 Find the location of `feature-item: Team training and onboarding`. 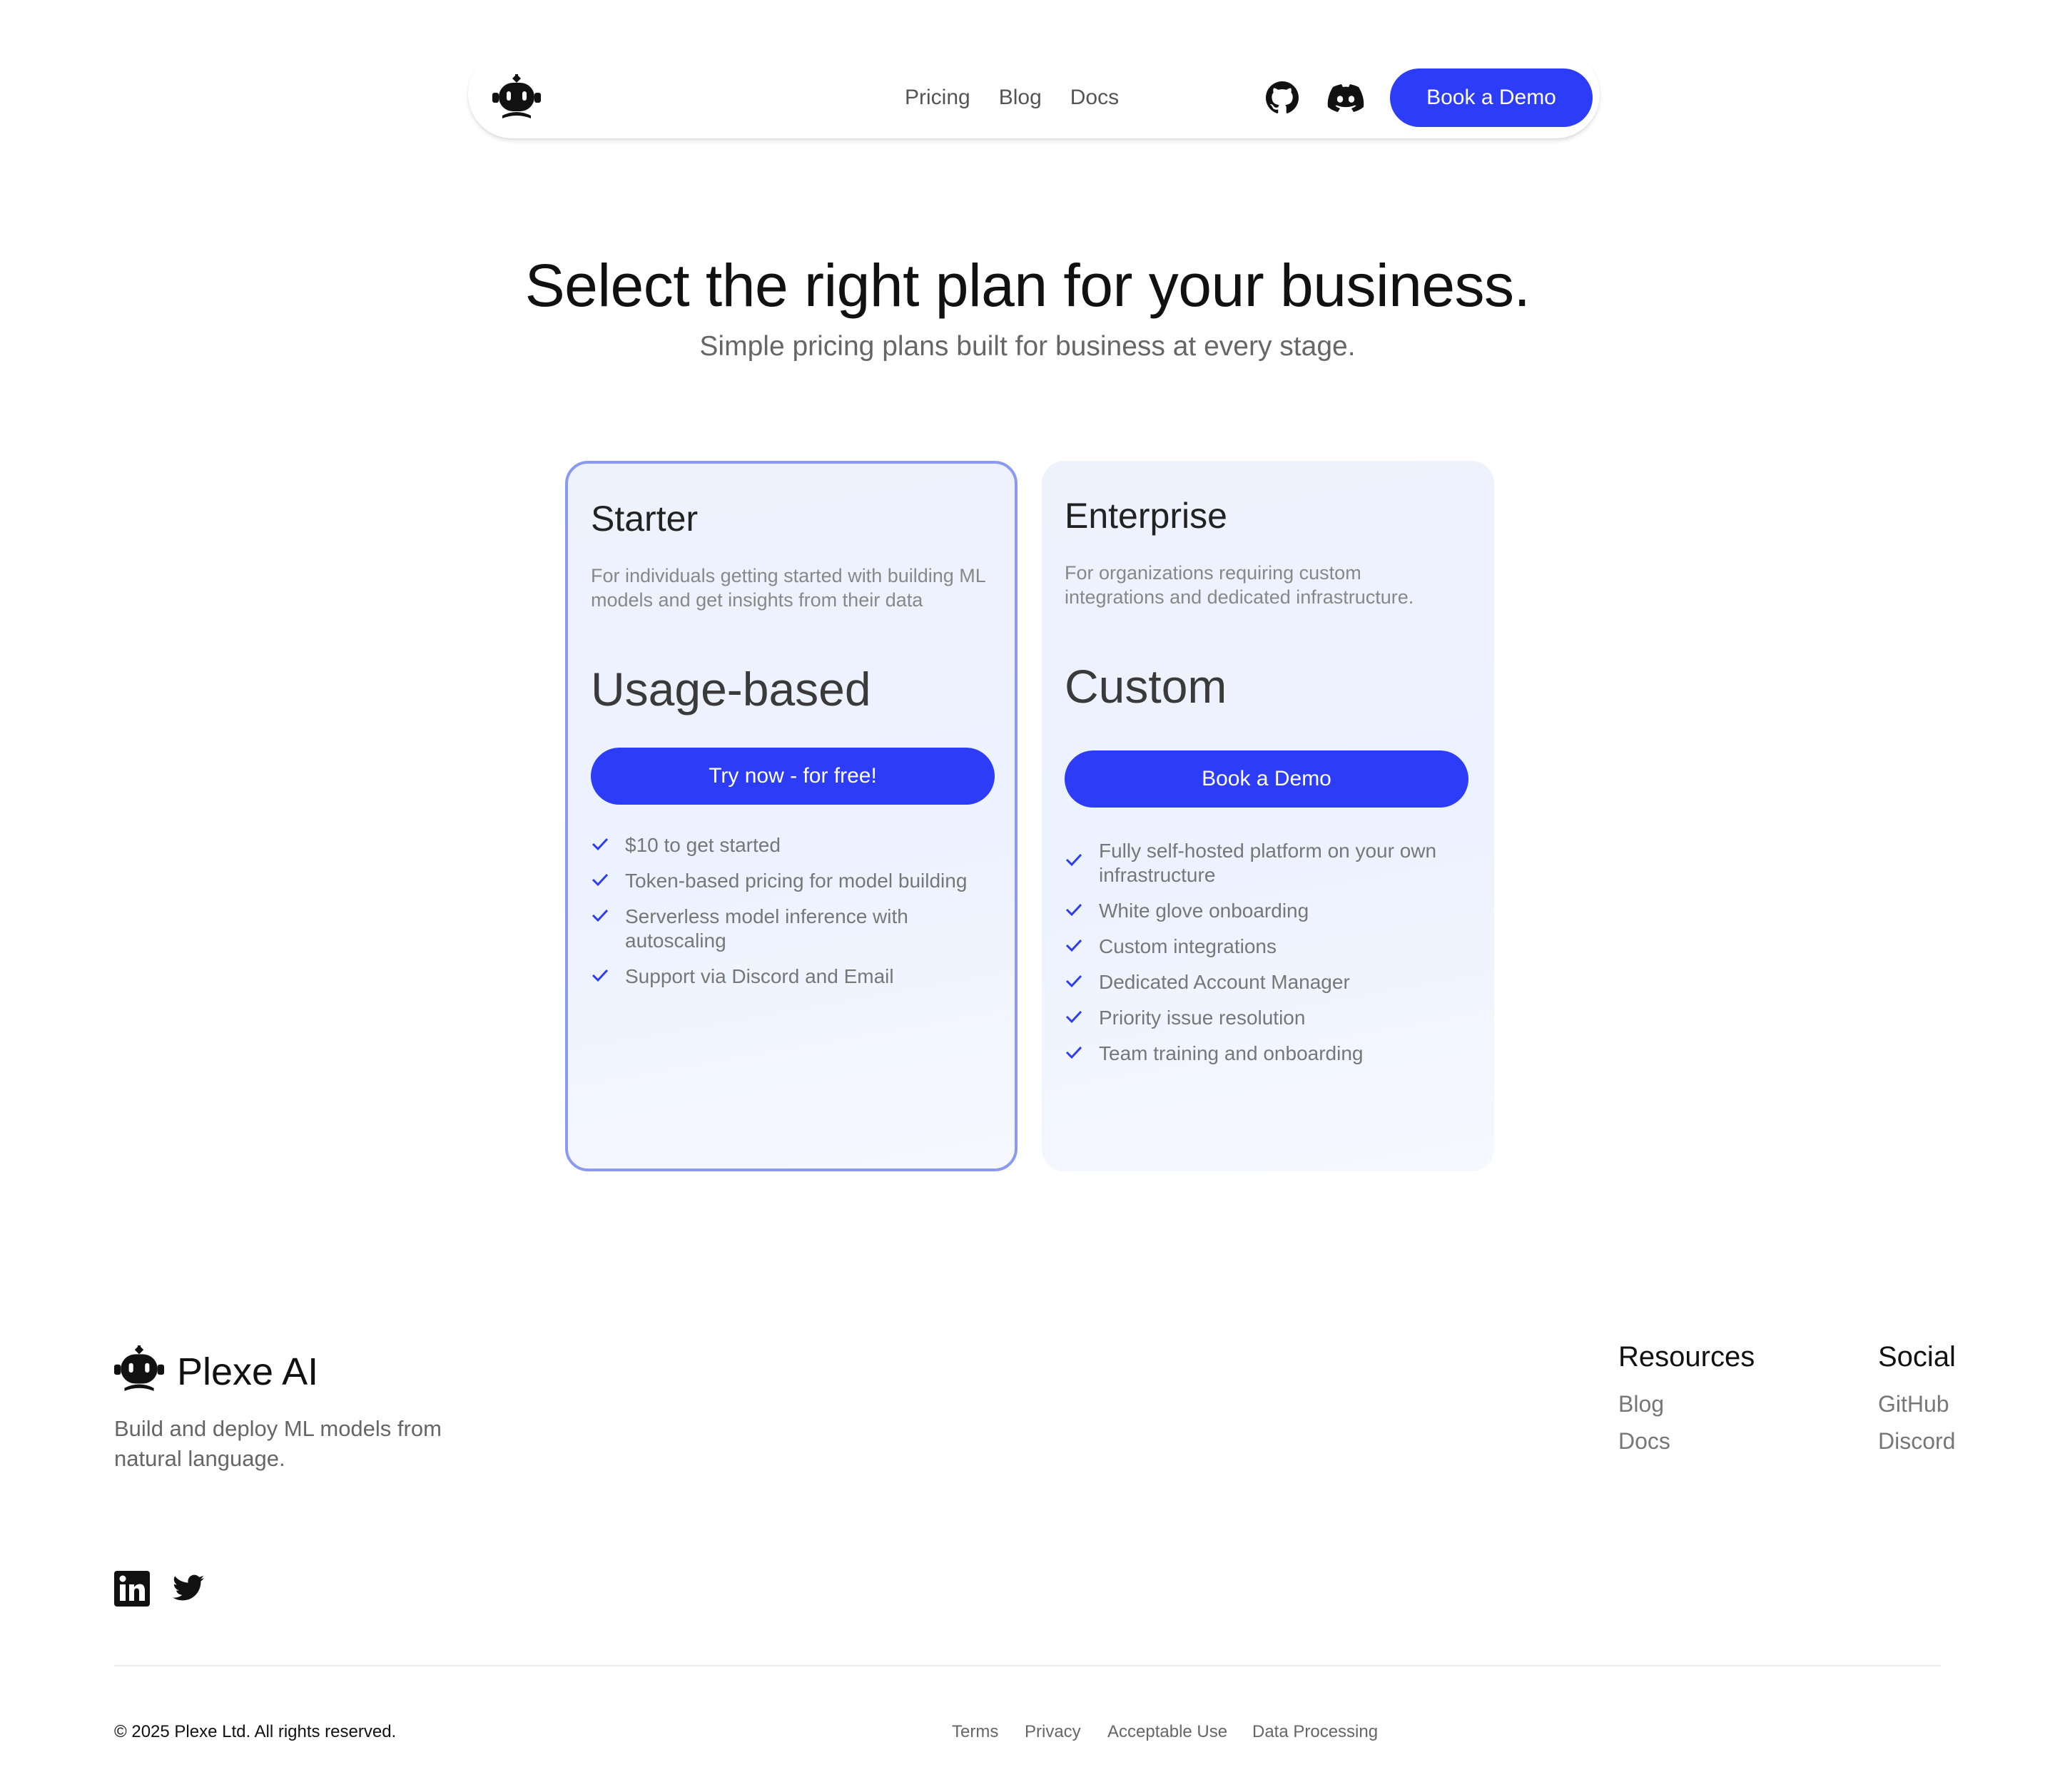

feature-item: Team training and onboarding is located at coordinates (1266, 1054).